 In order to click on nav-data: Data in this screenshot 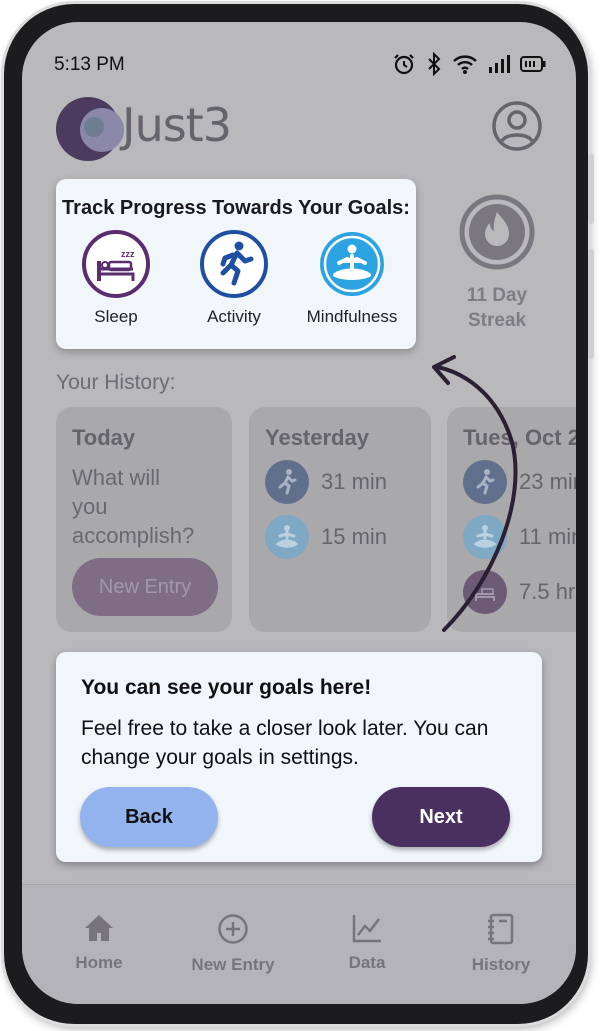, I will do `click(367, 943)`.